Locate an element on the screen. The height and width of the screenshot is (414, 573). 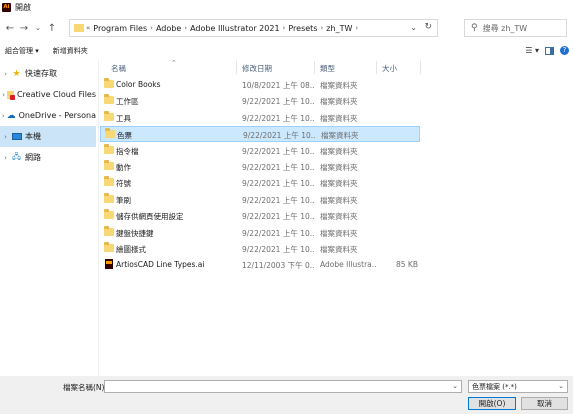
onedrive-icon: ☁ is located at coordinates (11, 115).